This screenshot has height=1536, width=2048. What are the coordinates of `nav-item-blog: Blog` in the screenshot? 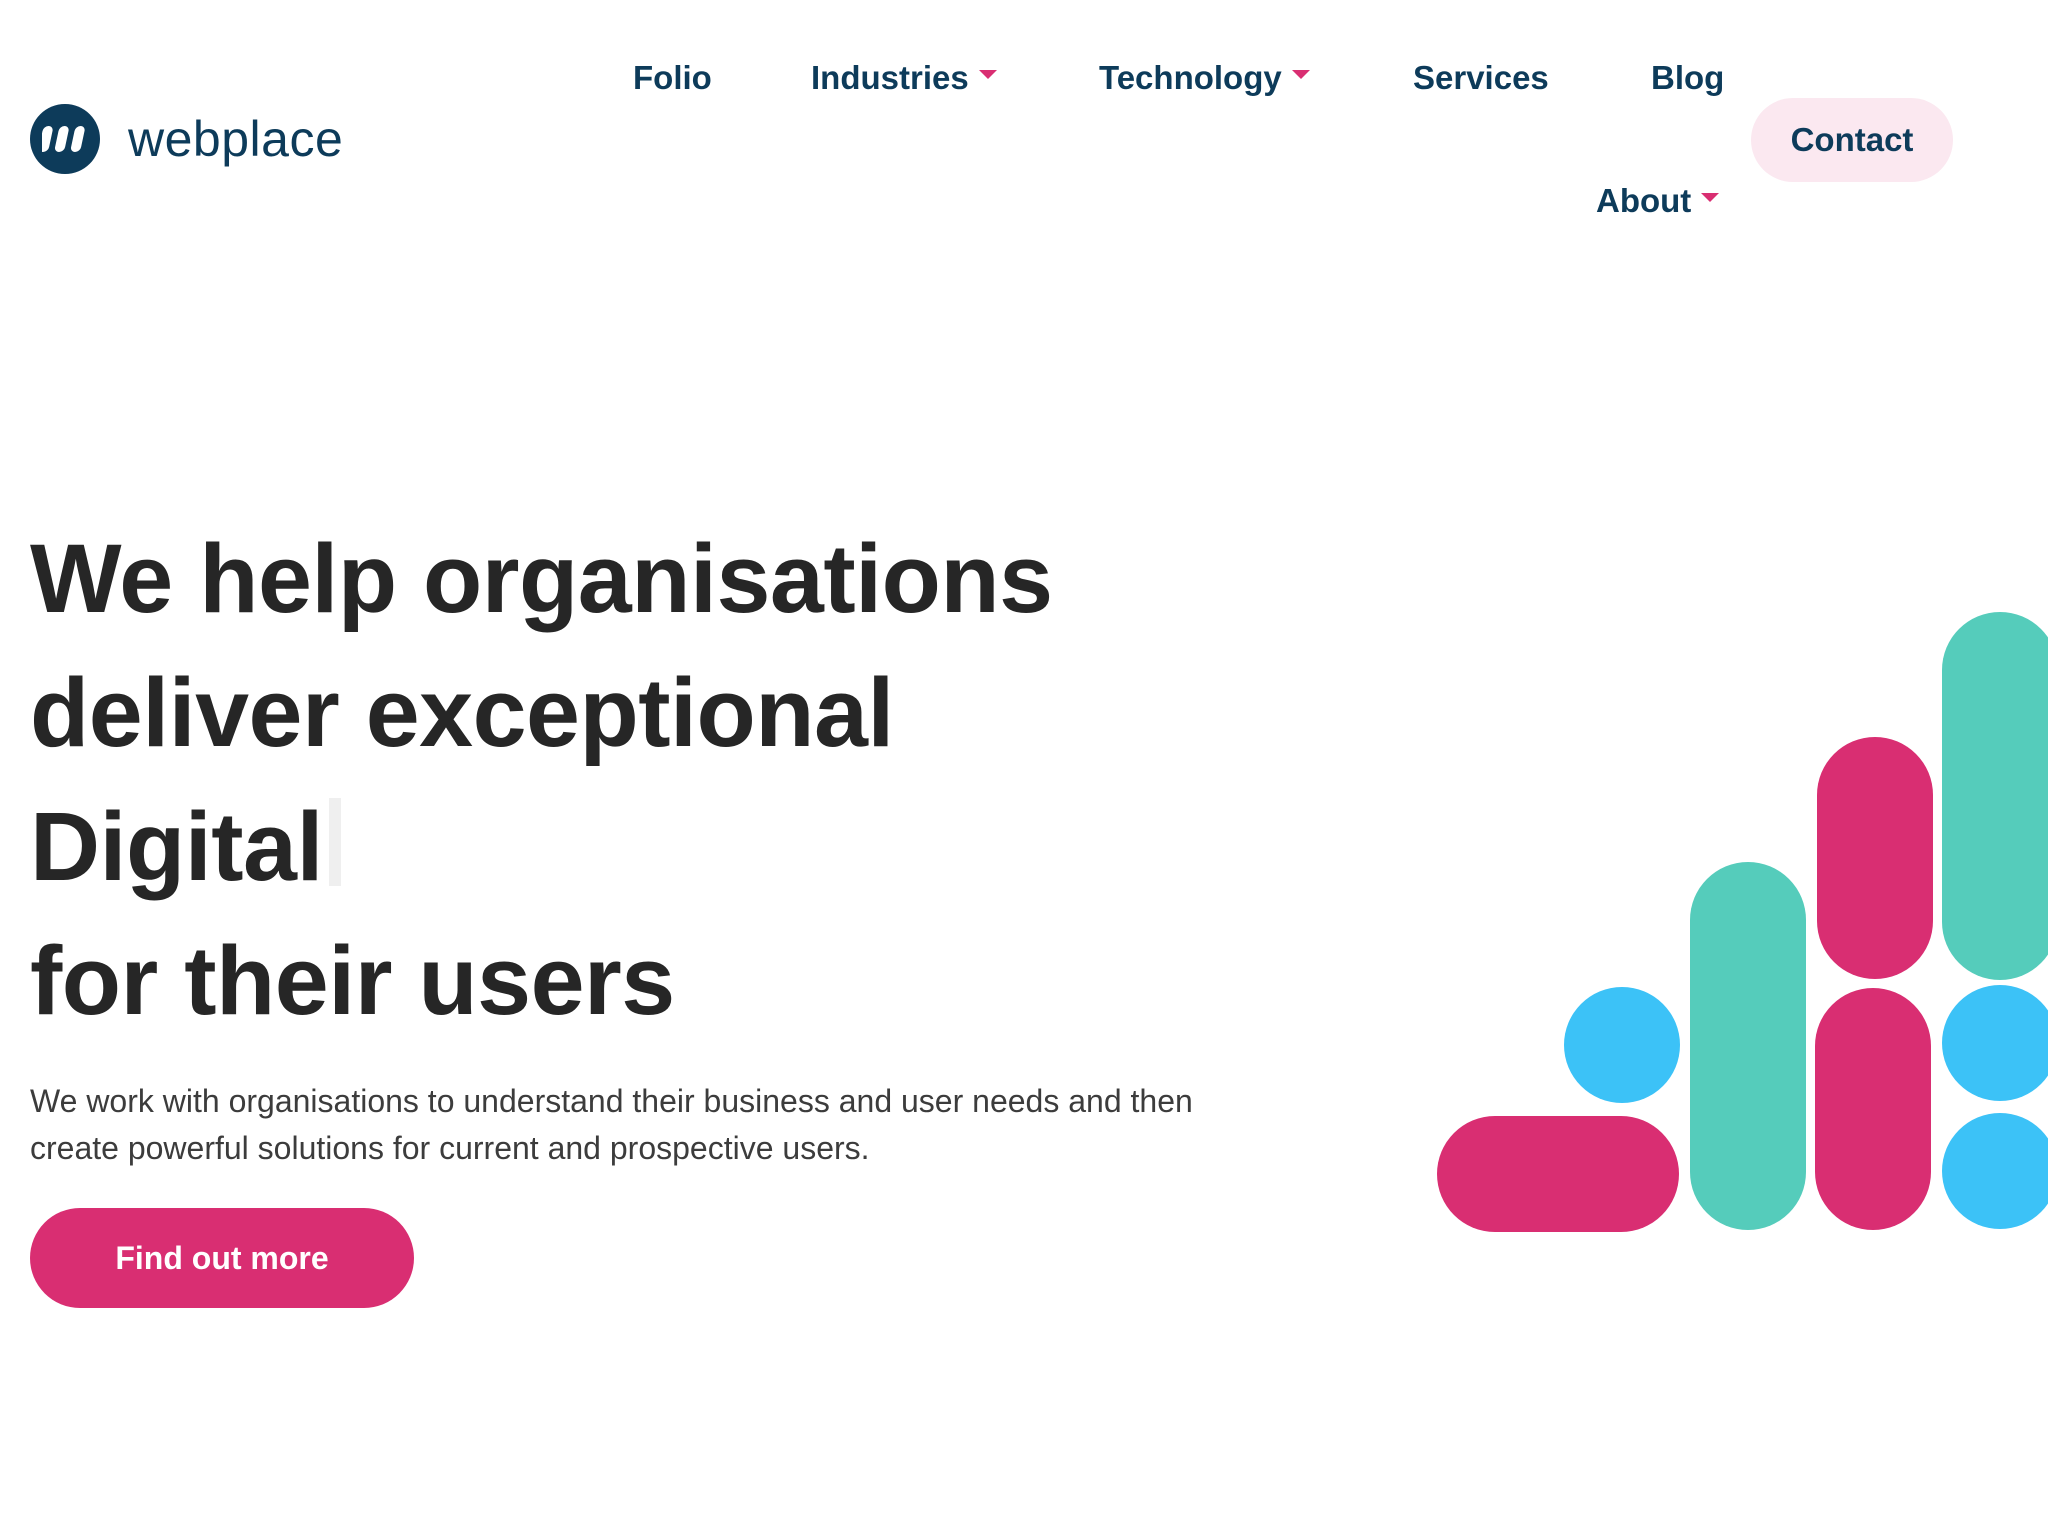 It's located at (1687, 78).